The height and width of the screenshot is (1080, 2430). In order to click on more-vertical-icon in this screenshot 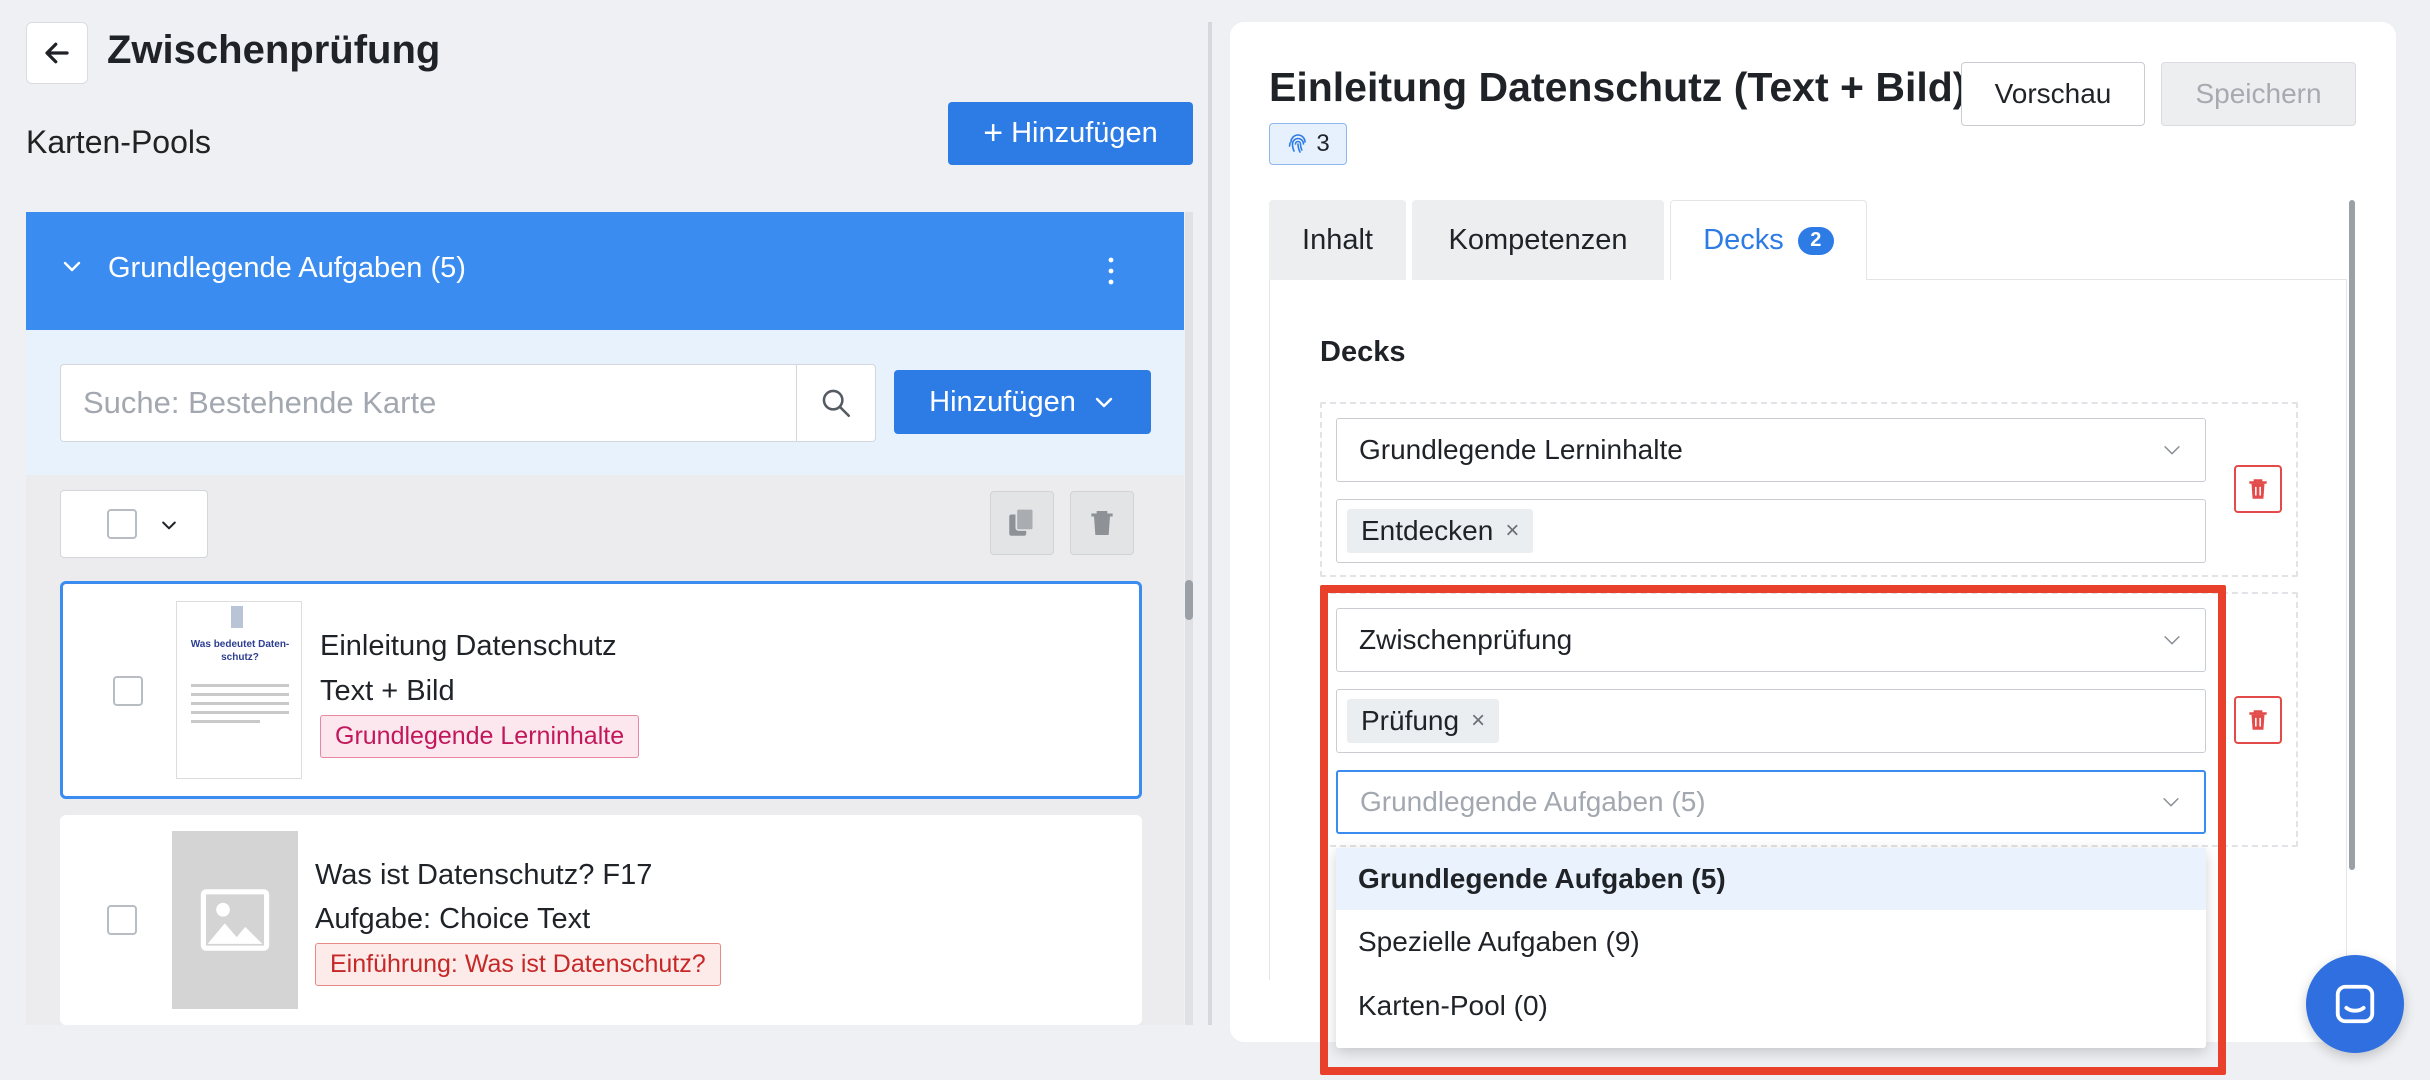, I will do `click(1111, 271)`.